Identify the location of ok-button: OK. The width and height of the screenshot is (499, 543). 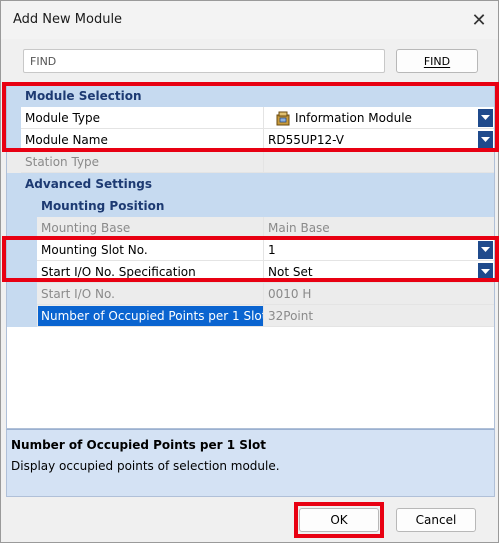
(339, 520).